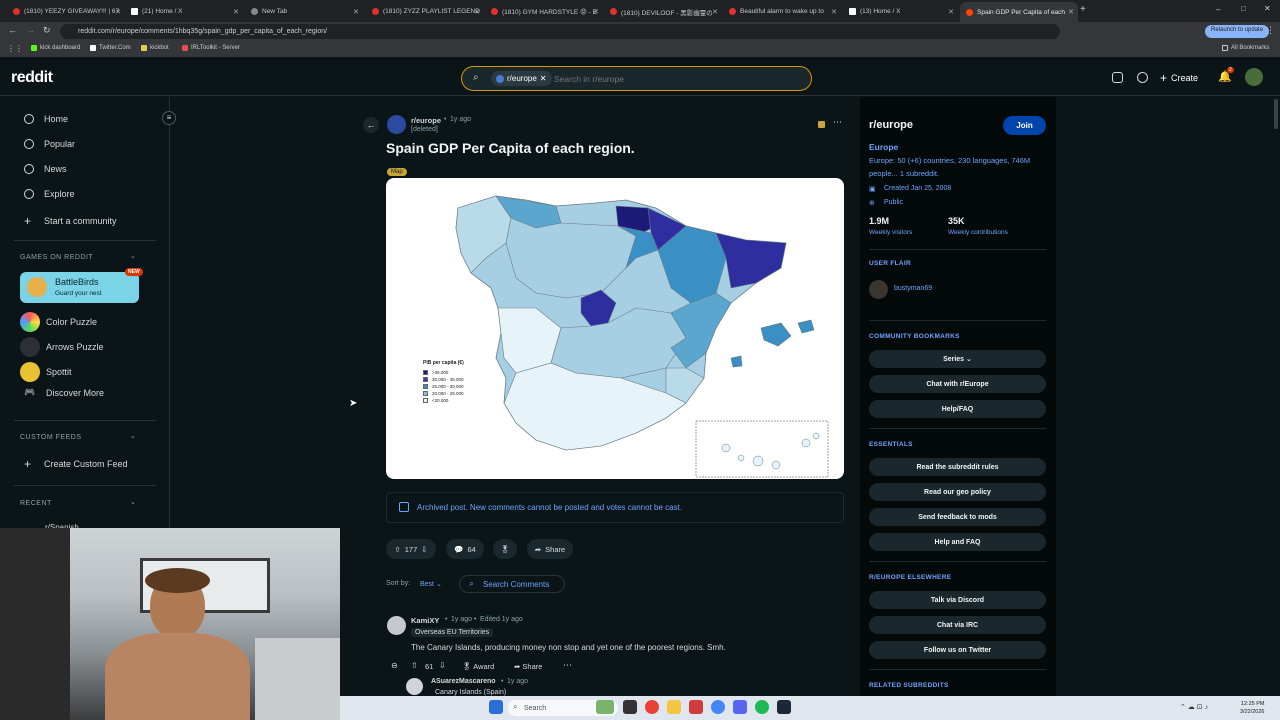 This screenshot has height=720, width=1280. I want to click on join-button: Join, so click(1024, 125).